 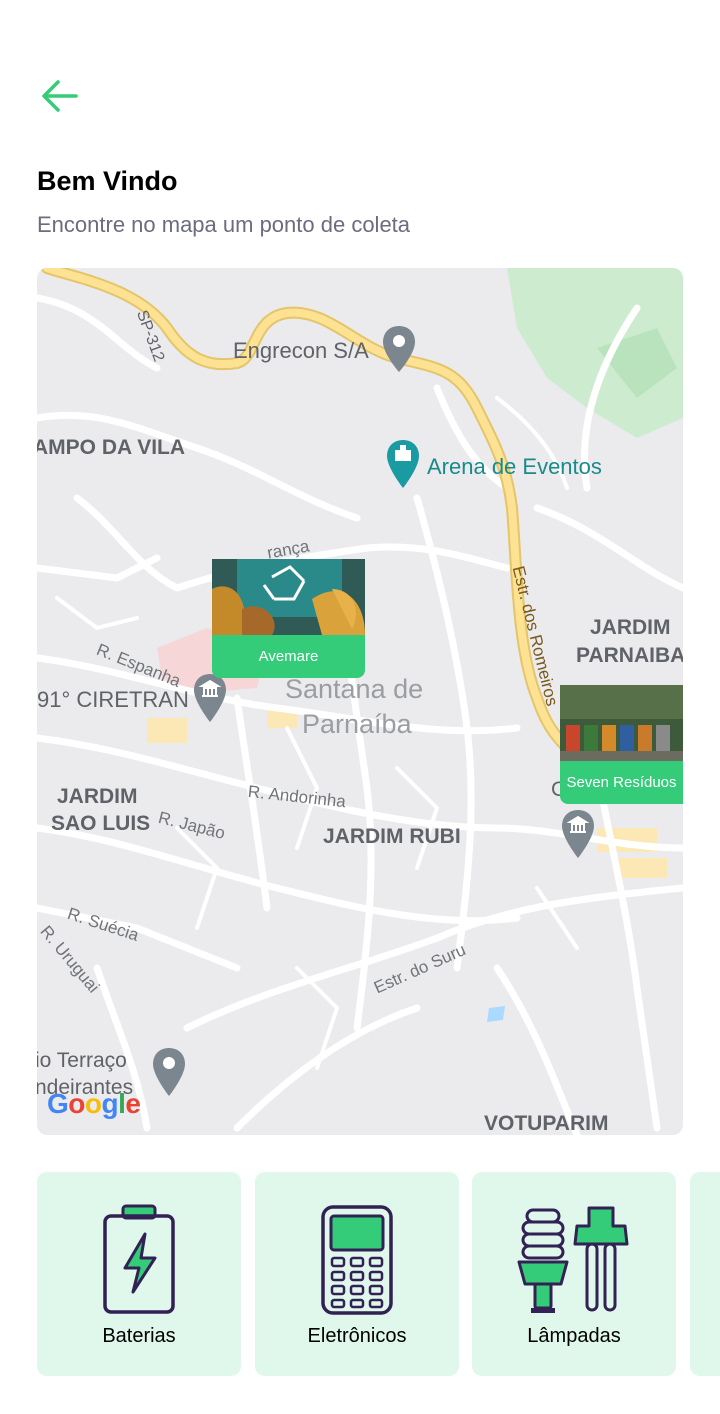 I want to click on item-label: Eletrônicos, so click(x=357, y=1336).